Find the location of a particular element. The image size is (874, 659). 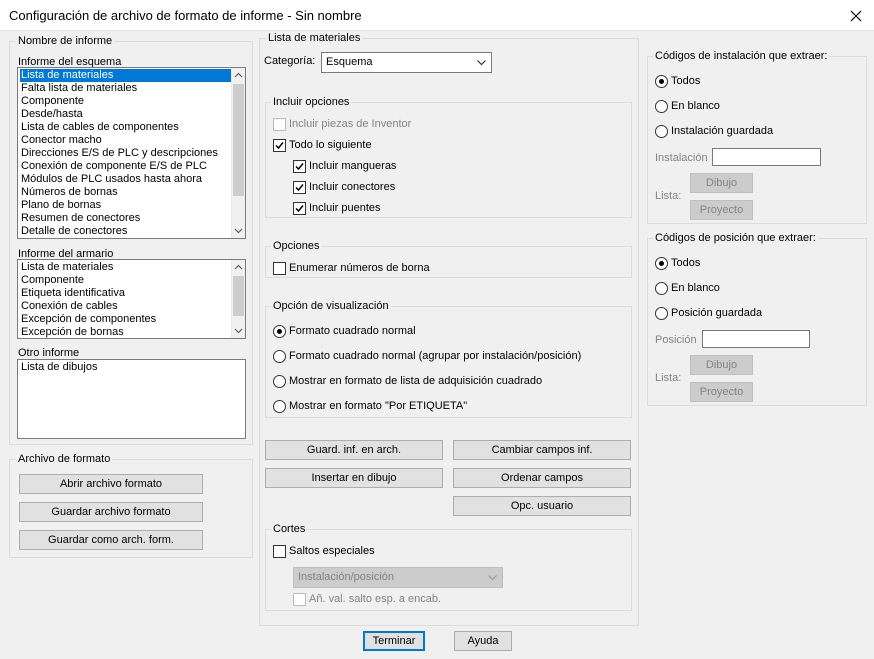

jumpers-checkbox is located at coordinates (299, 208).